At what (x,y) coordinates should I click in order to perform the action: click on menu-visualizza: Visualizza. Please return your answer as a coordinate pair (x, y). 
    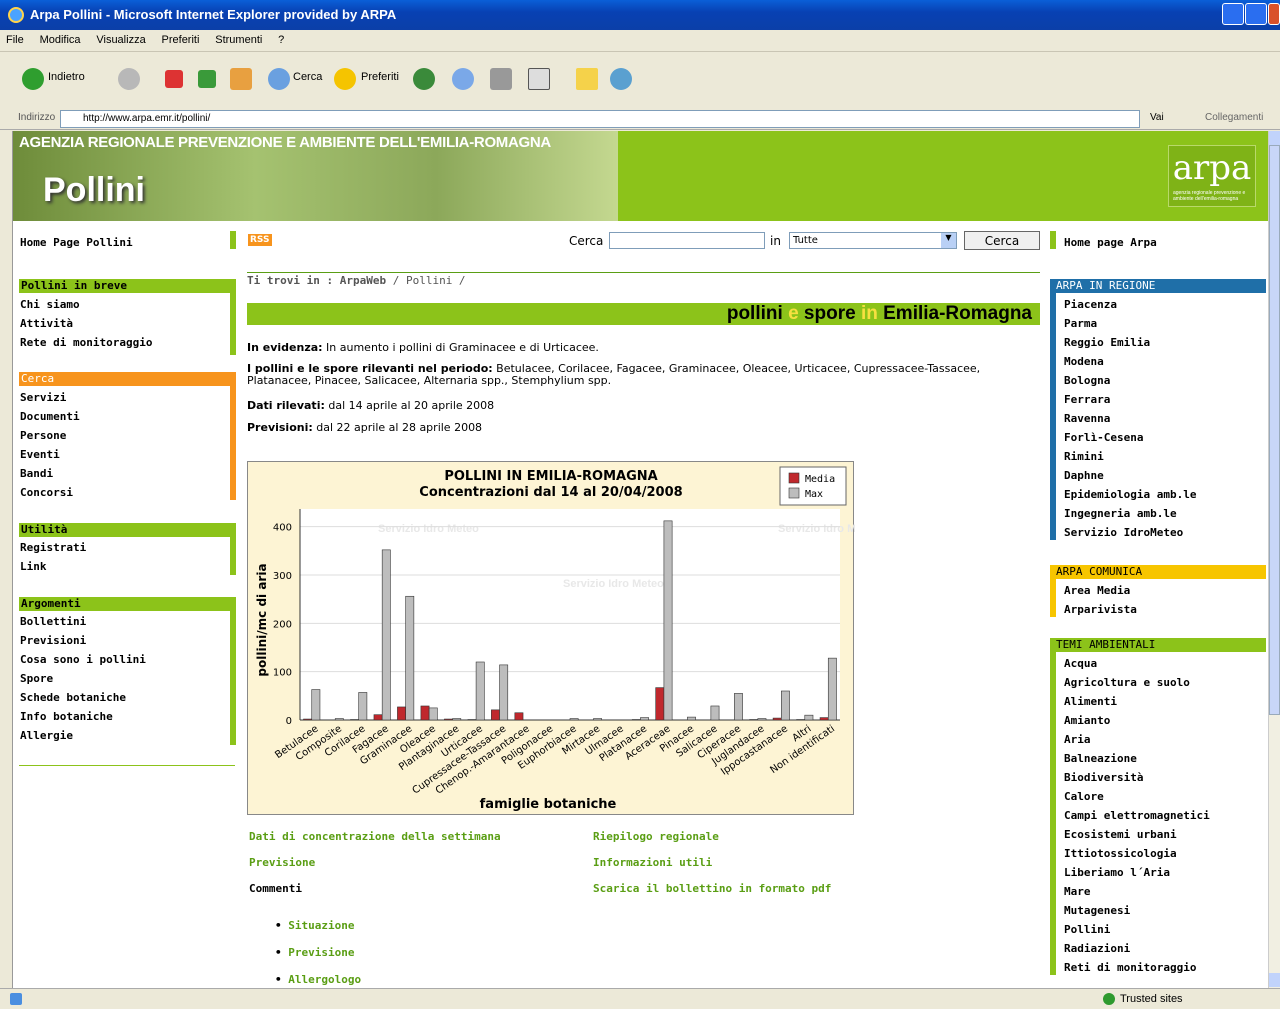
    Looking at the image, I should click on (120, 40).